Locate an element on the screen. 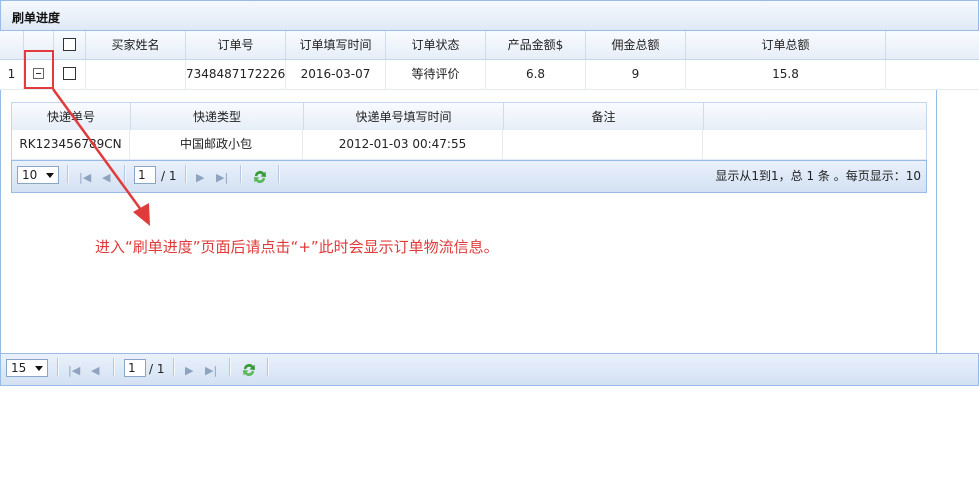  main-page-size-value: 15 is located at coordinates (19, 368).